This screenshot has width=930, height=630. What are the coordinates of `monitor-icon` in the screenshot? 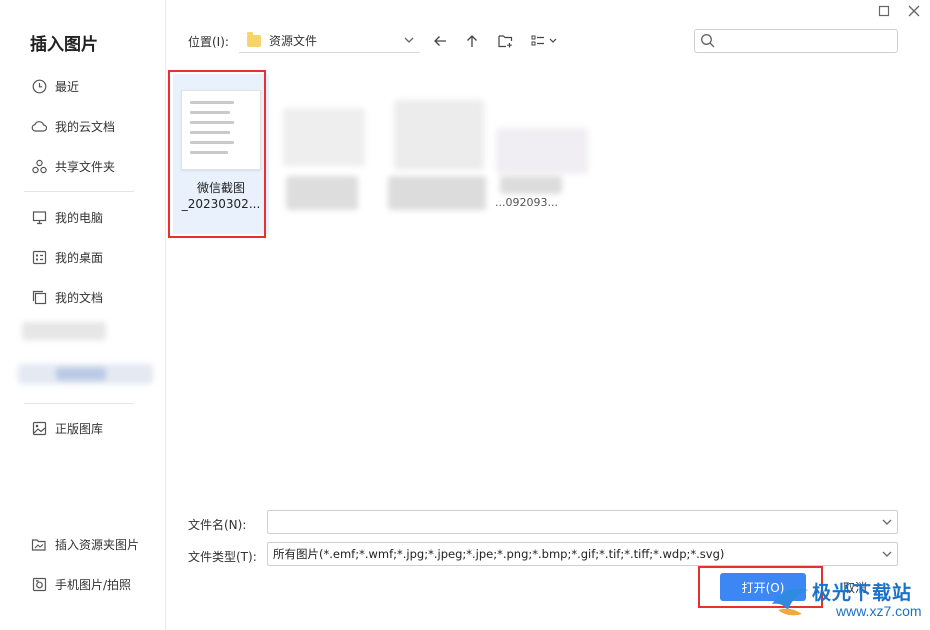 It's located at (39, 217).